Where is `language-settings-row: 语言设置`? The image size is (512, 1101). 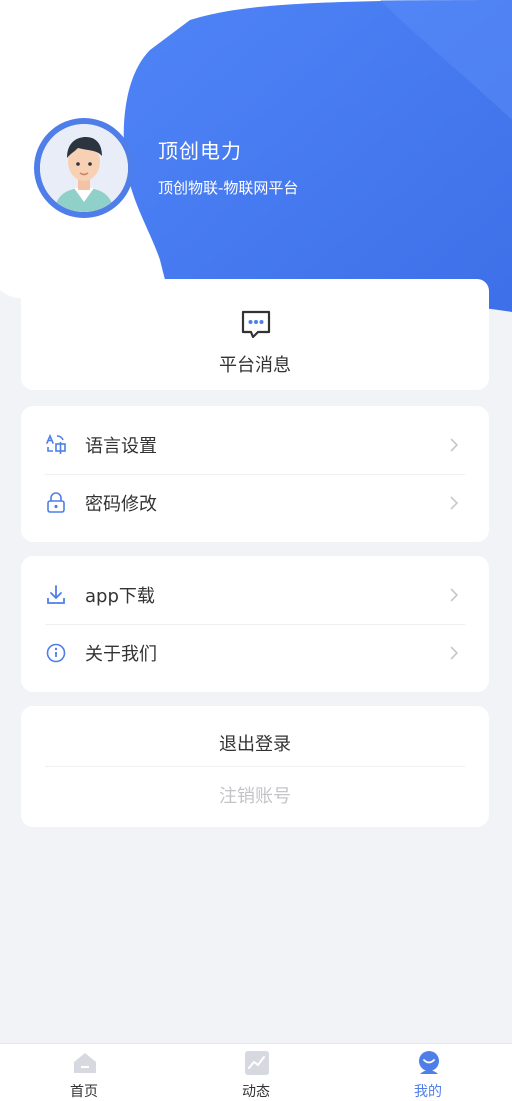 language-settings-row: 语言设置 is located at coordinates (255, 445).